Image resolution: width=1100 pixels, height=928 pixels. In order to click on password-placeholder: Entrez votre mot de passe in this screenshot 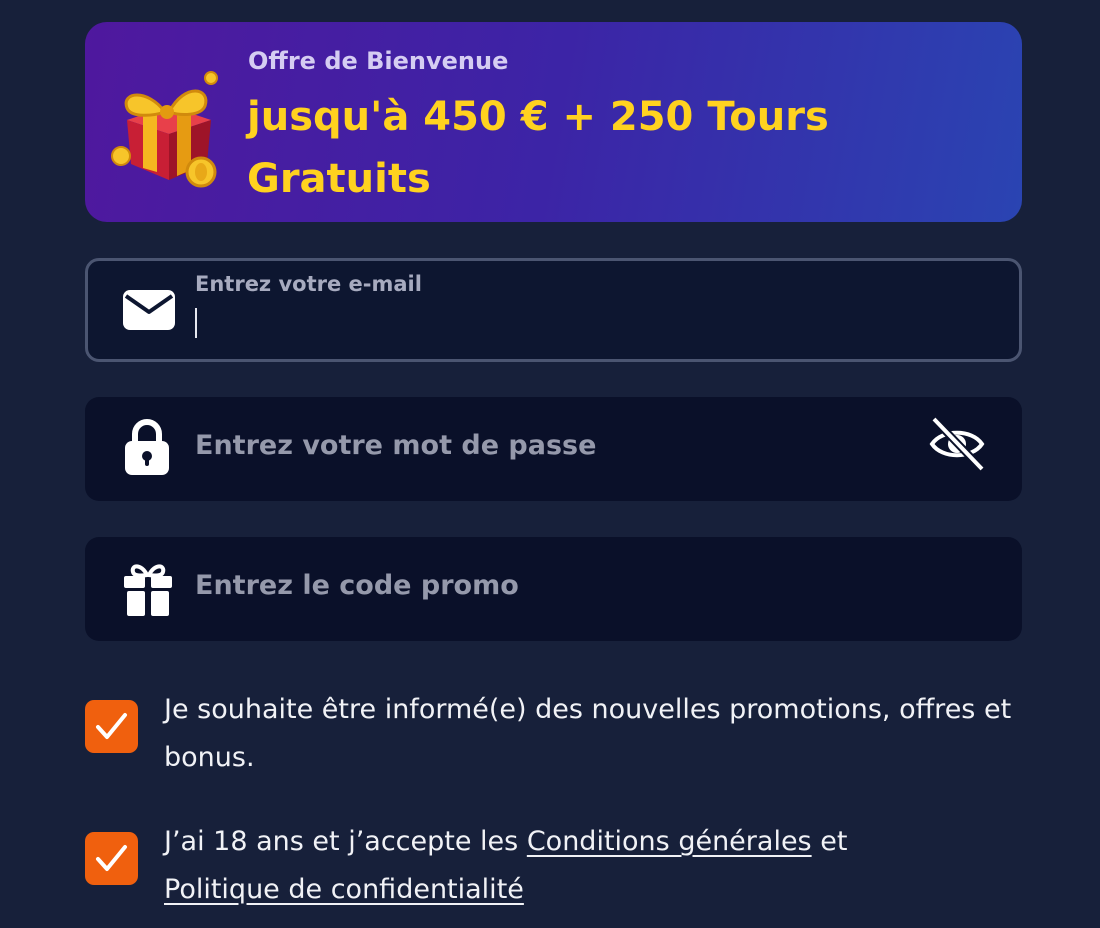, I will do `click(396, 445)`.